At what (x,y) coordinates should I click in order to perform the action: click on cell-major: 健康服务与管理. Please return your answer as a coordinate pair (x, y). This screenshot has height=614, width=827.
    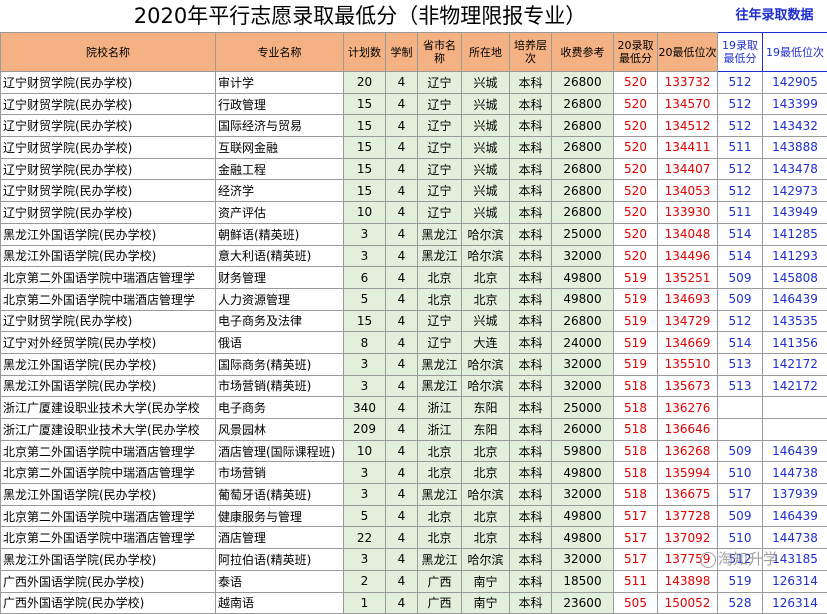
    Looking at the image, I should click on (280, 516).